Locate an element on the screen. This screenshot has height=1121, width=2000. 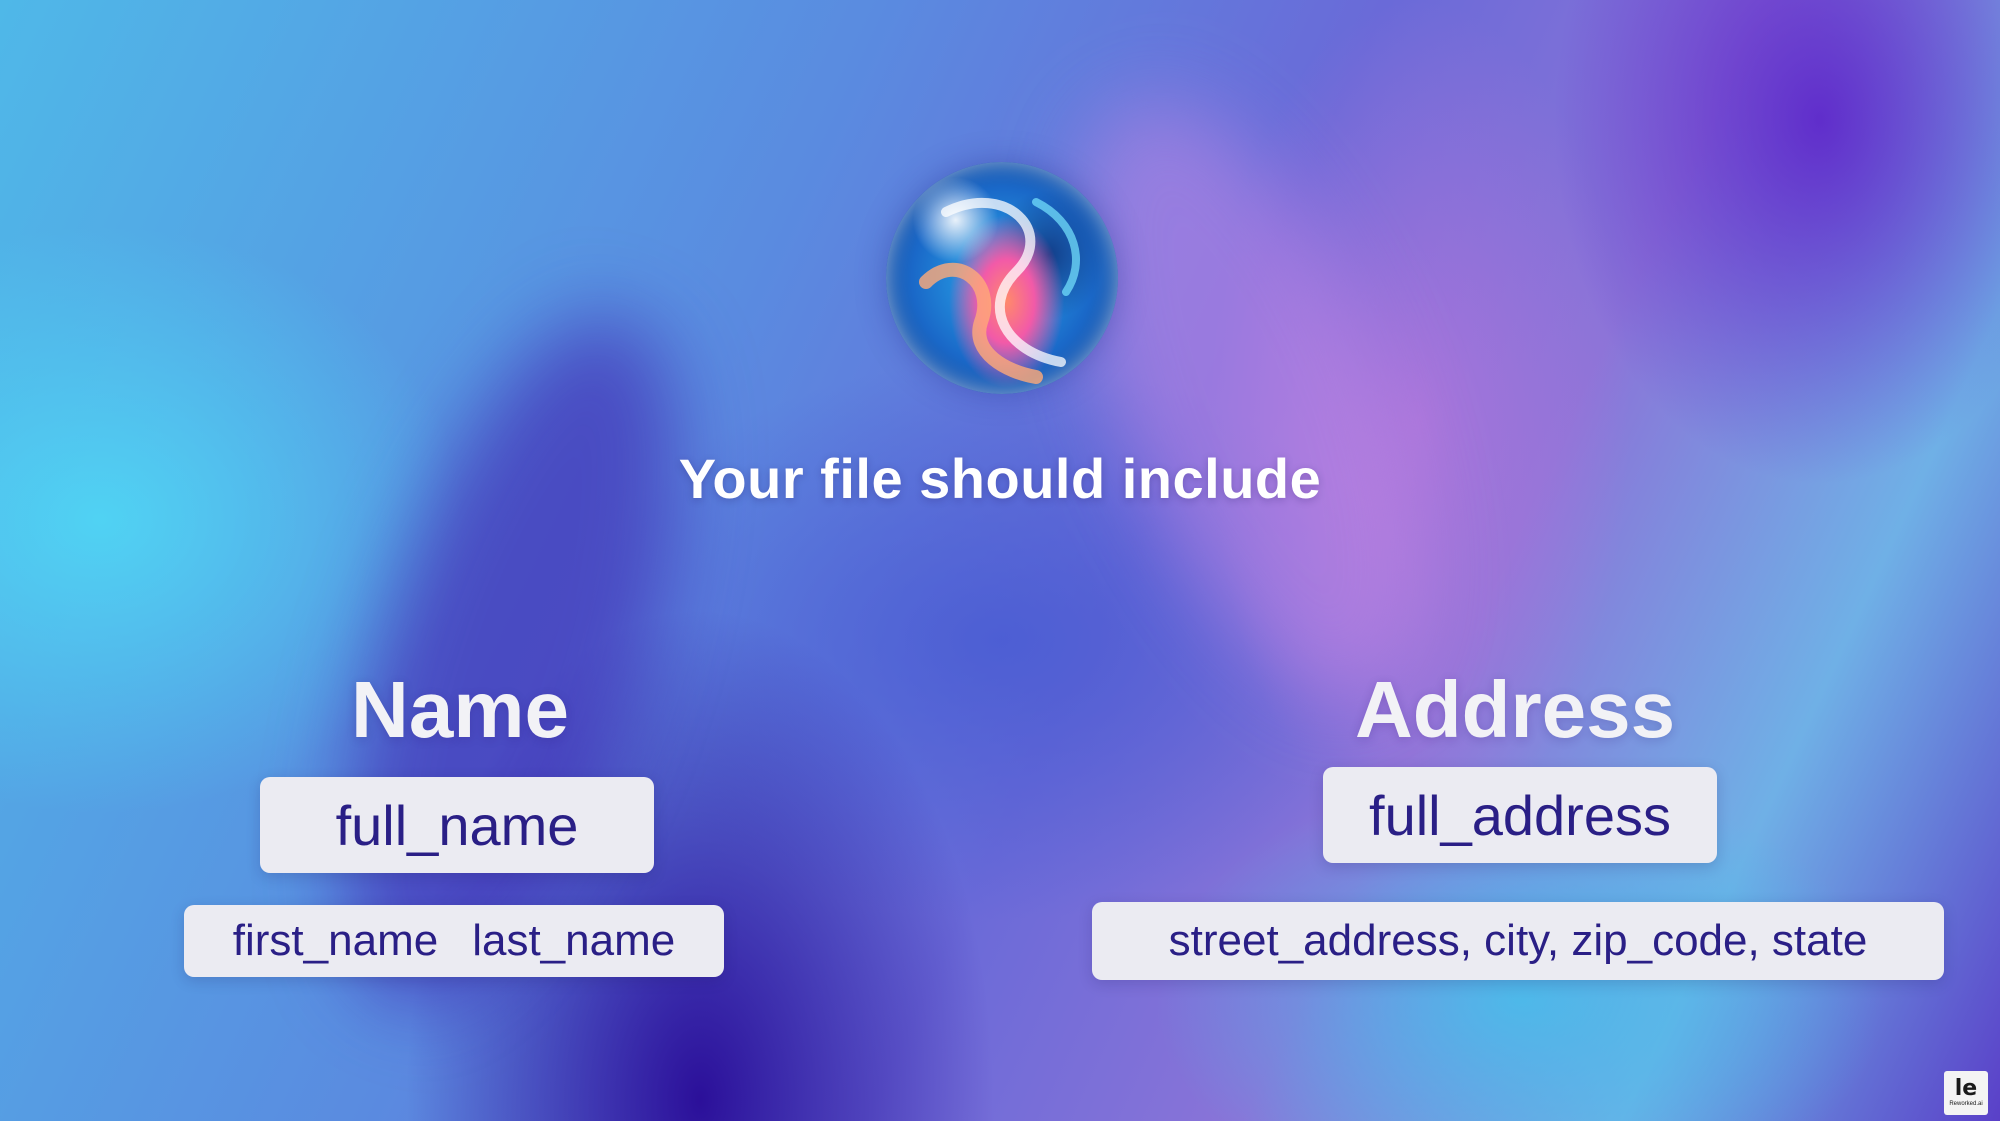
last-name-label: last_name is located at coordinates (574, 940).